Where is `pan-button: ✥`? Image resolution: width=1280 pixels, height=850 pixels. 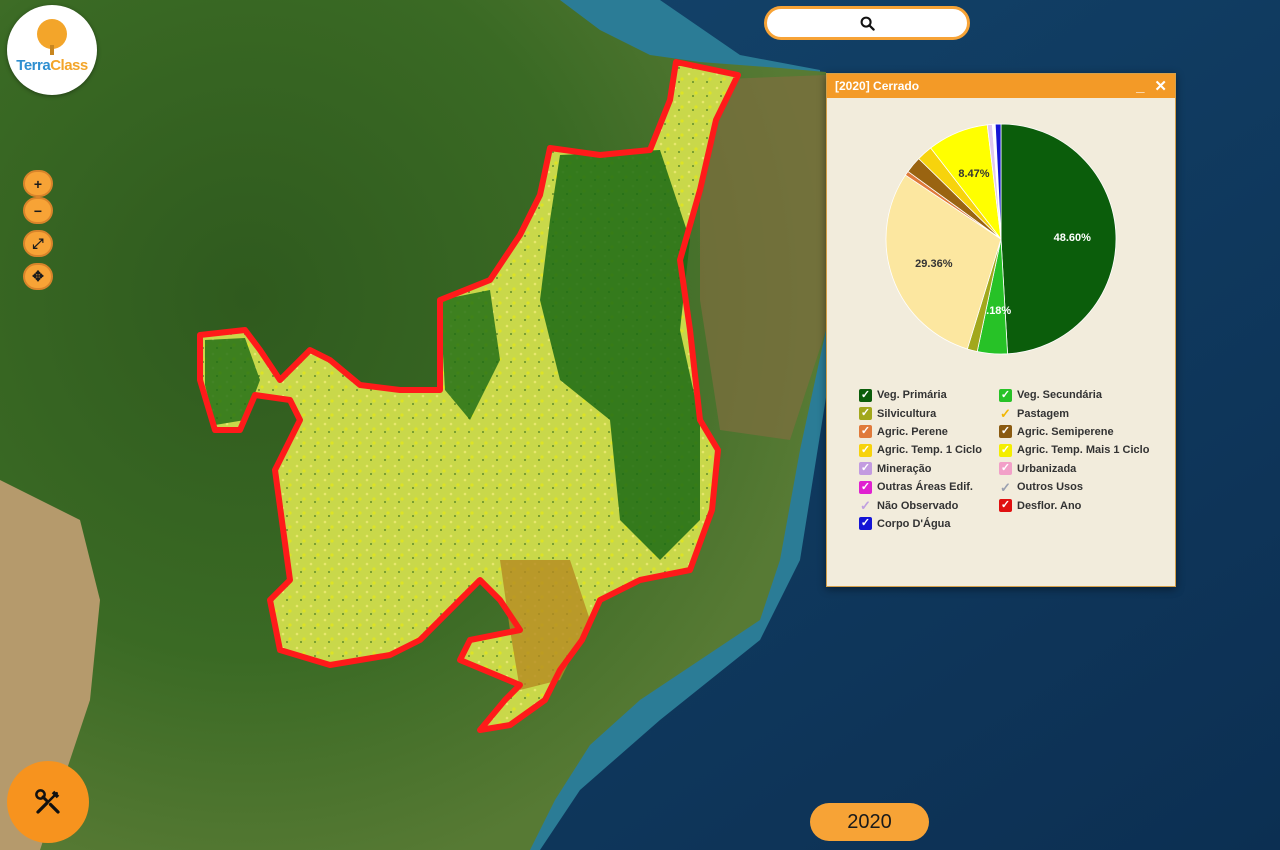 pan-button: ✥ is located at coordinates (38, 276).